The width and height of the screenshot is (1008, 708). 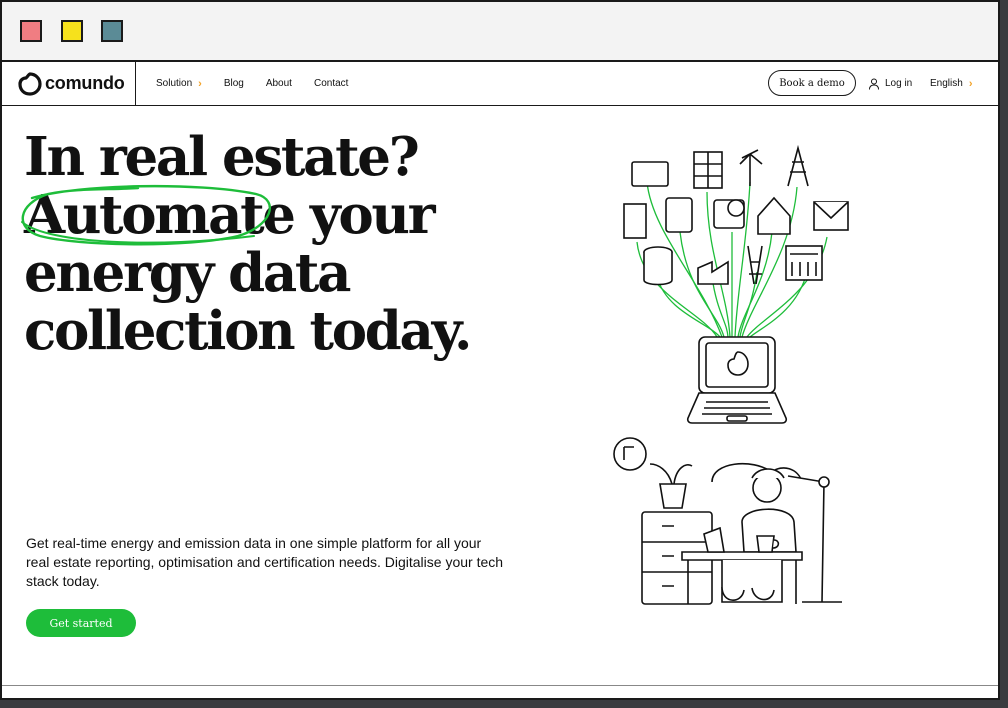 What do you see at coordinates (30, 83) in the screenshot?
I see `comundo-logo-icon` at bounding box center [30, 83].